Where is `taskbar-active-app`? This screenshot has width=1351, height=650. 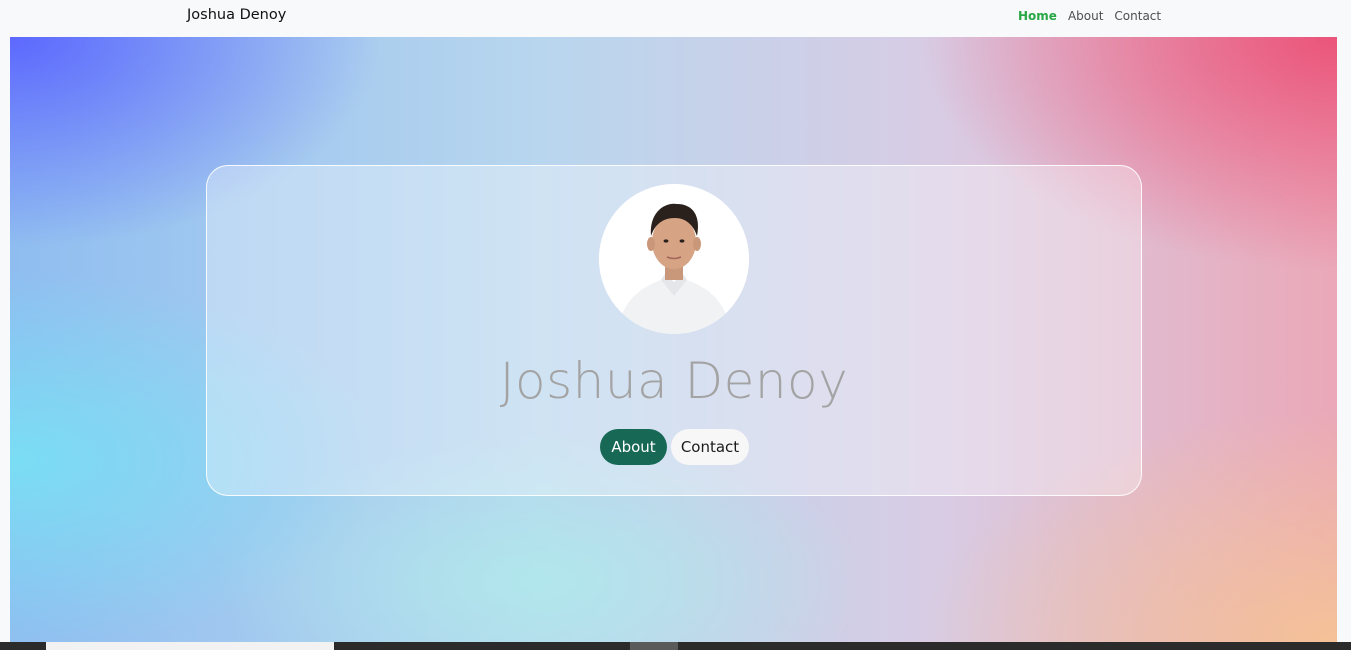
taskbar-active-app is located at coordinates (654, 646).